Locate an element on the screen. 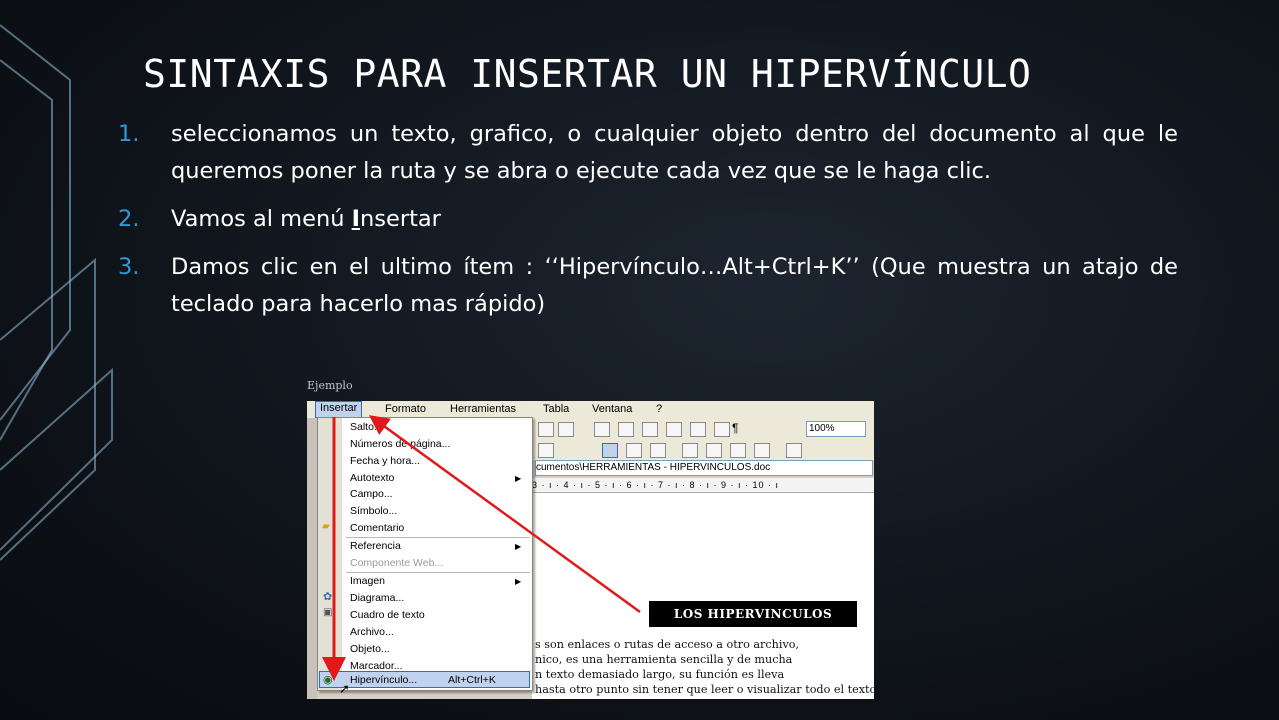 Image resolution: width=1279 pixels, height=720 pixels. mouse-cursor-icon: ➚ is located at coordinates (344, 688).